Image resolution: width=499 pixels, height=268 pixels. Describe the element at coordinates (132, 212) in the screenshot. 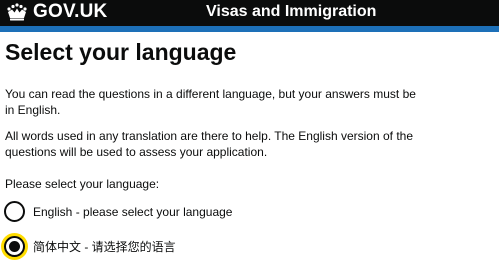

I see `radio-label-english: English - please select your language` at that location.